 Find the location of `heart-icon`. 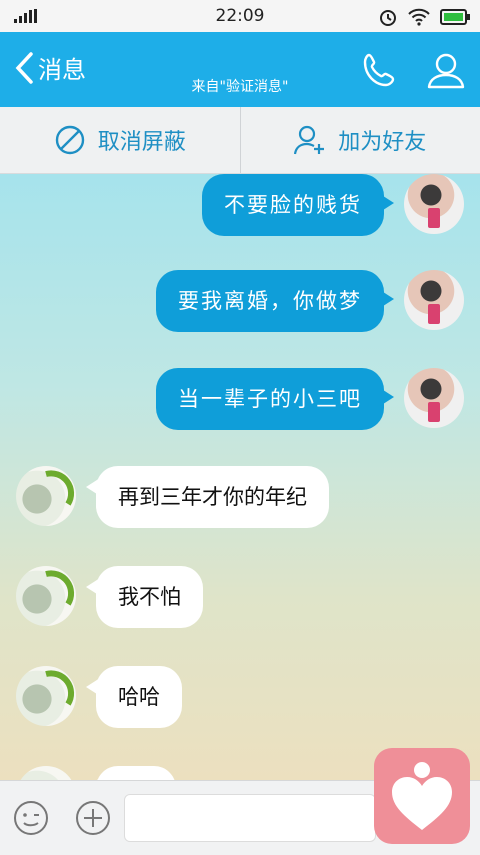

heart-icon is located at coordinates (422, 796).